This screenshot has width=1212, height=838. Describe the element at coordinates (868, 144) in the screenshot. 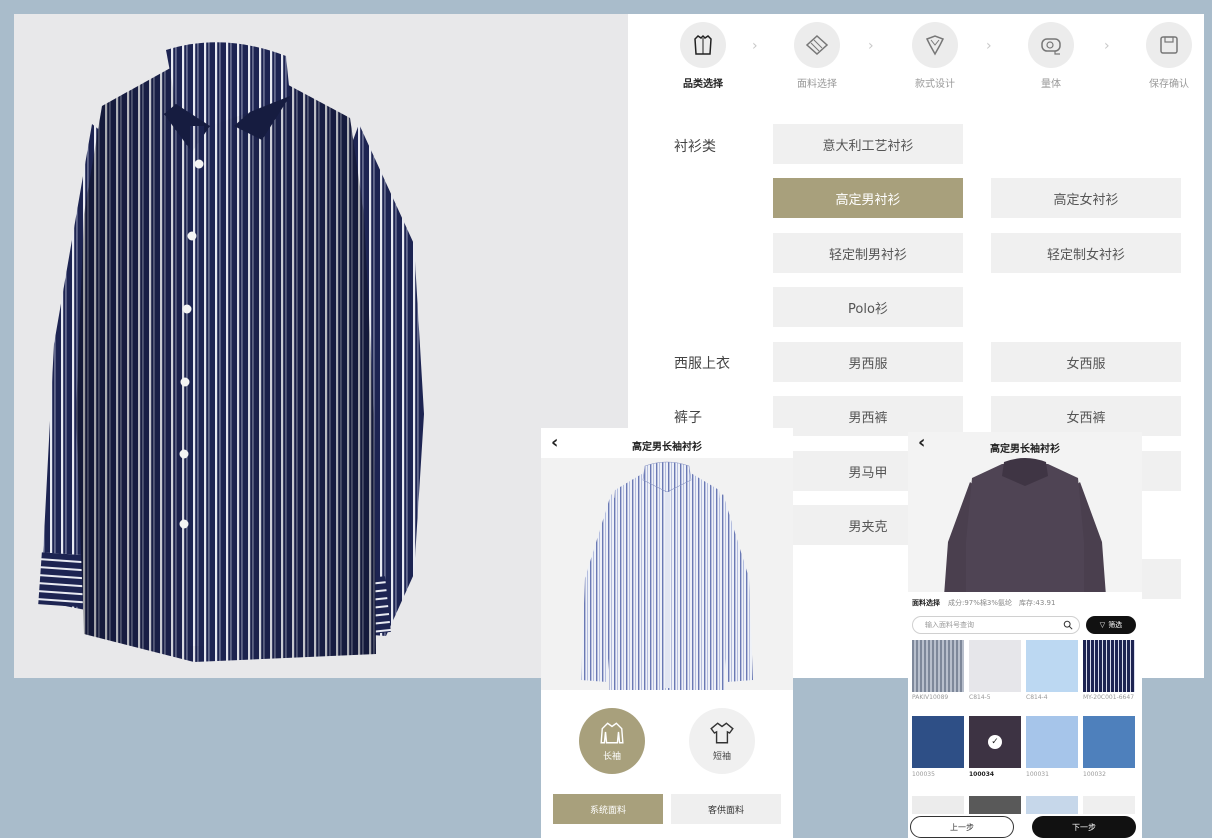

I see `option-italian-shirt: 意大利工艺衬衫` at that location.